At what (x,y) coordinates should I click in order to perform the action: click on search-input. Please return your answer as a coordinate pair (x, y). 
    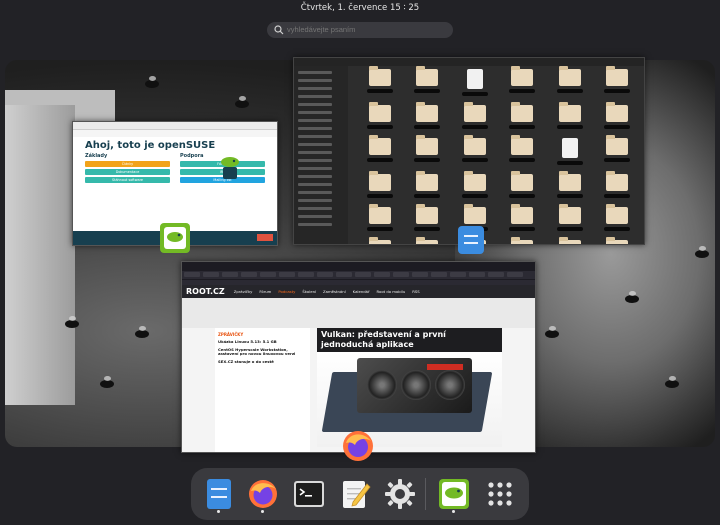
    Looking at the image, I should click on (360, 30).